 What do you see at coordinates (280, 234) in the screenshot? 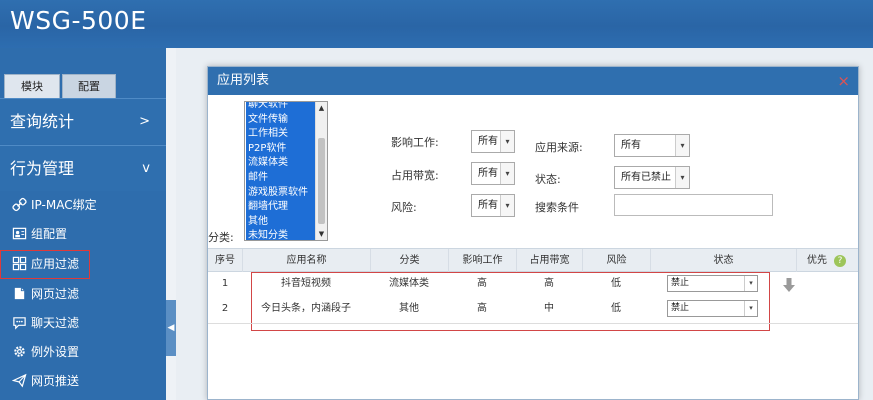
I see `category-option: 未知分类` at bounding box center [280, 234].